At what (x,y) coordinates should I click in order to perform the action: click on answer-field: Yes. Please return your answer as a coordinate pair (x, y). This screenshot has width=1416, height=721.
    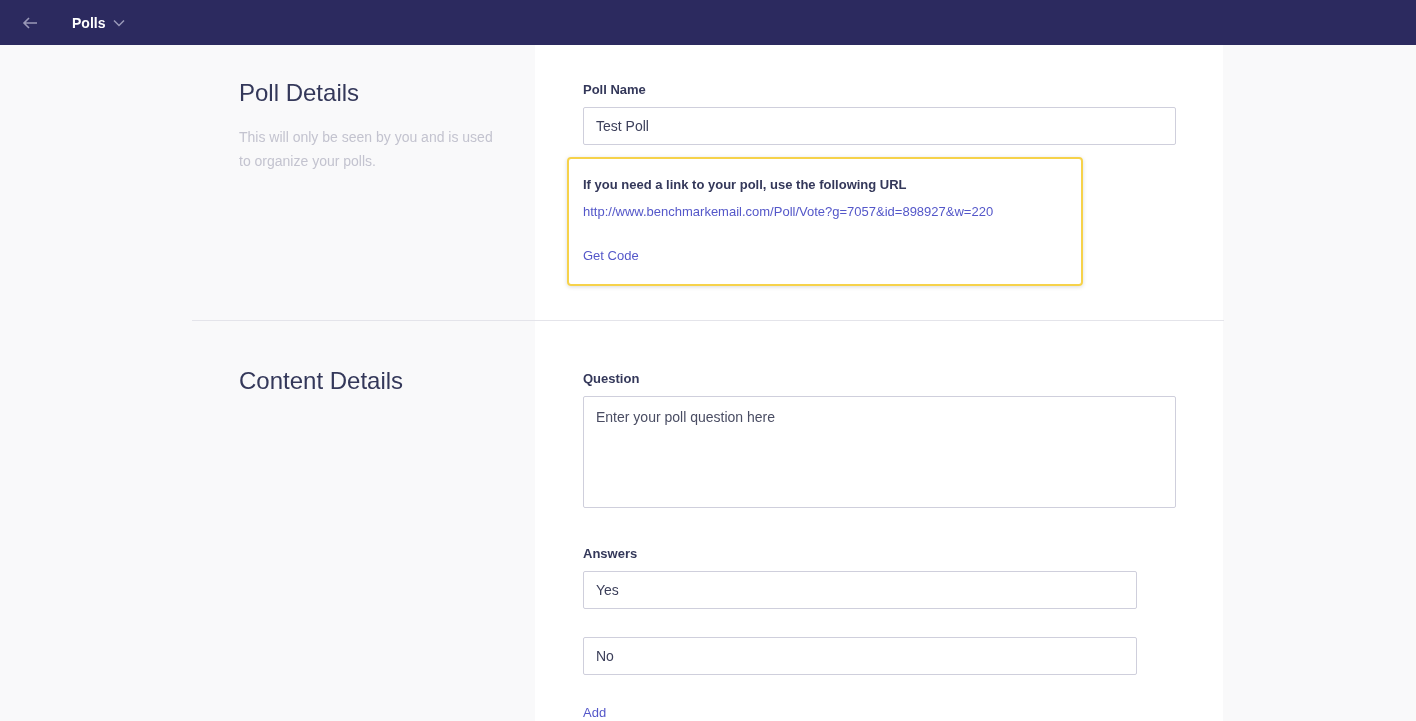
    Looking at the image, I should click on (860, 590).